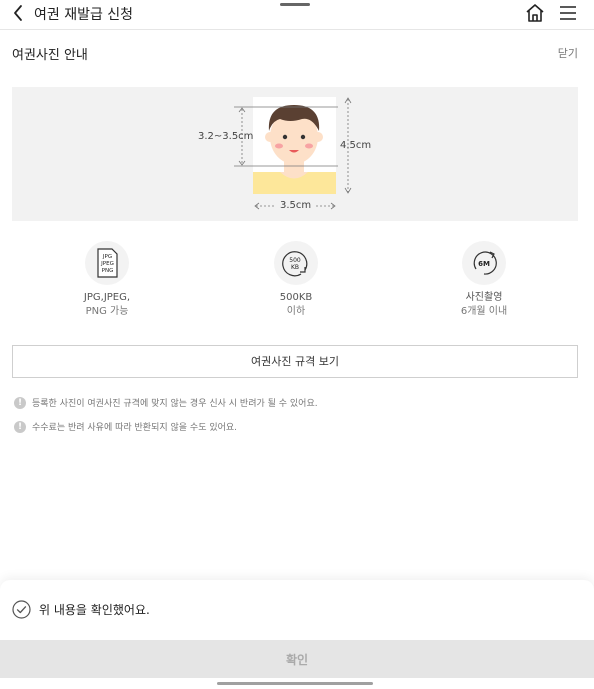  What do you see at coordinates (135, 428) in the screenshot?
I see `notice-text: 수수료는 반려 사유에 따라 반환되지 않을 수도 있어요.` at bounding box center [135, 428].